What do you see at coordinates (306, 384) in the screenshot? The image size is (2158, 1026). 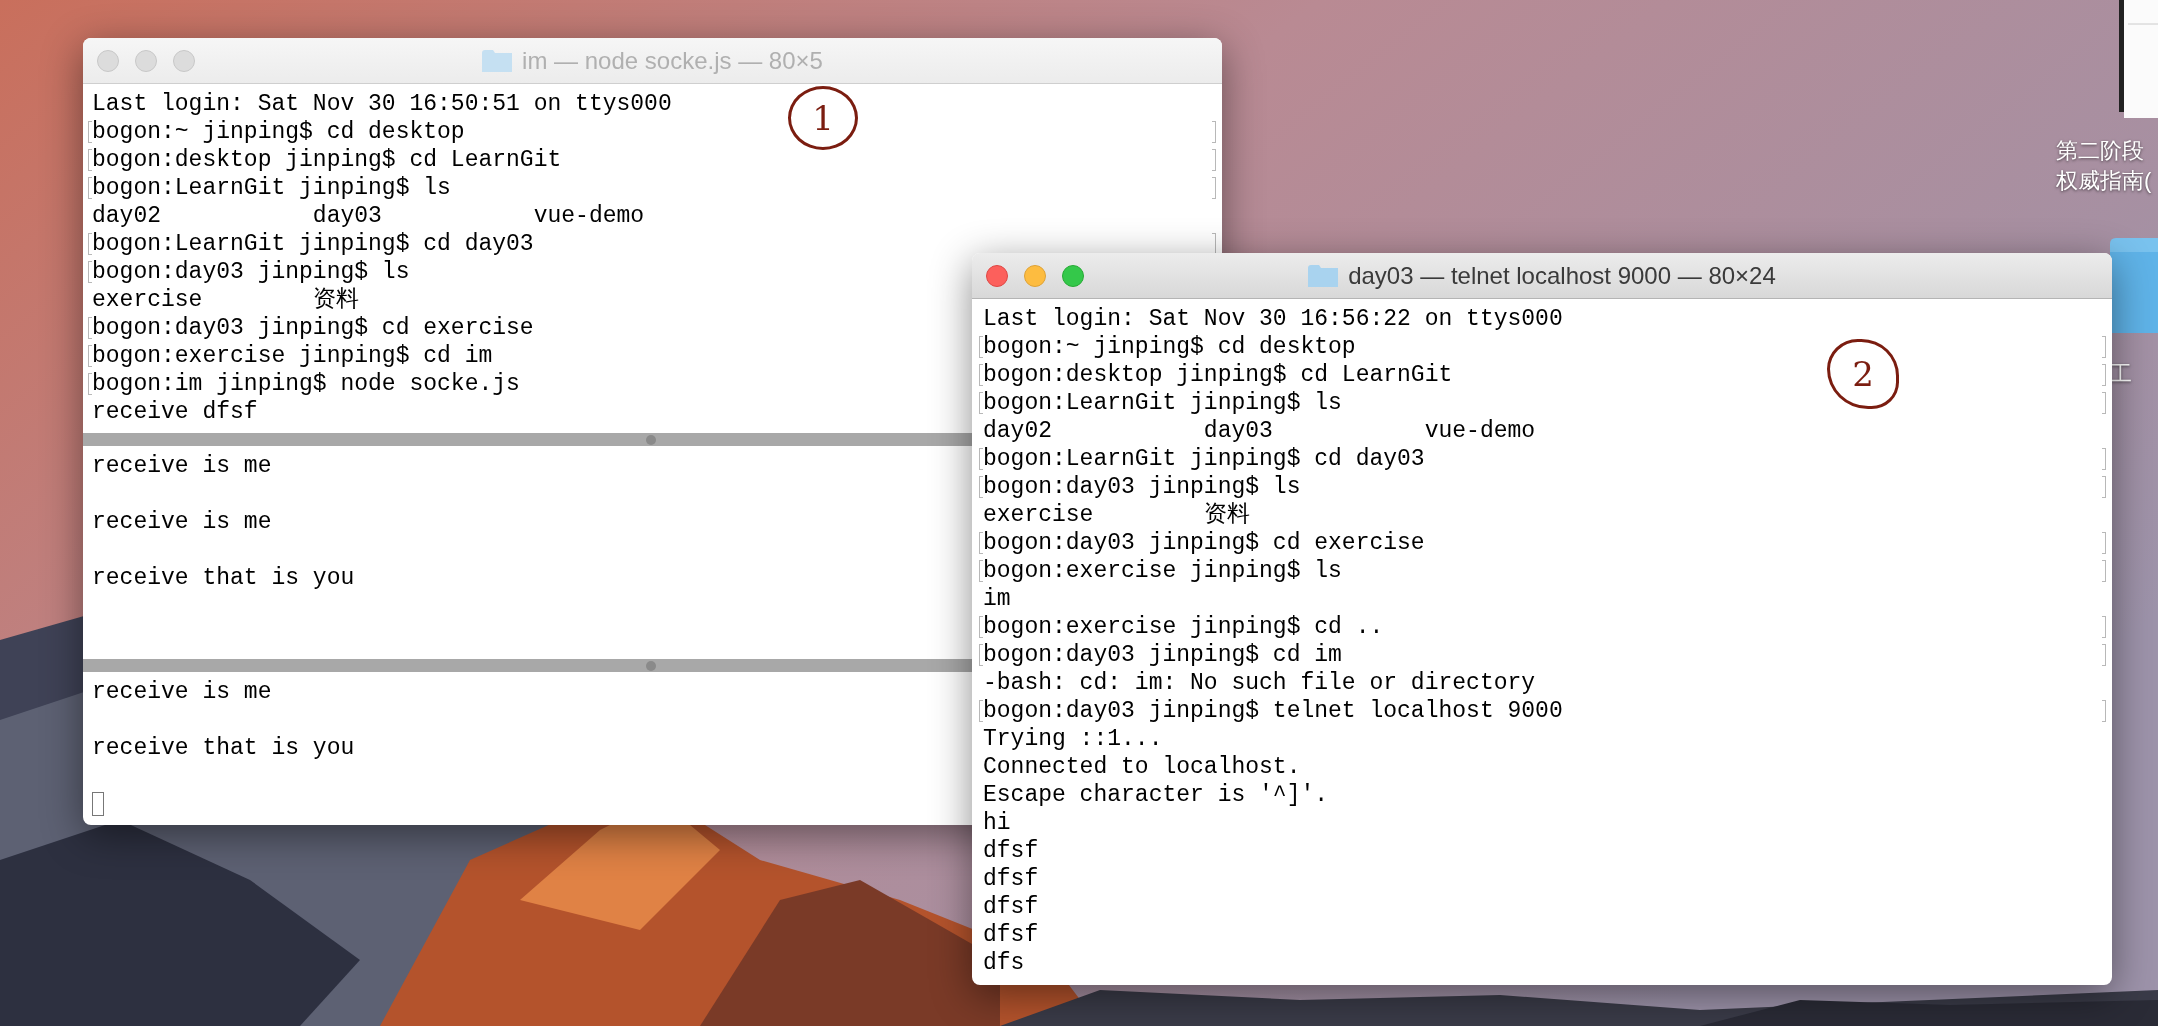 I see `terminal-line: bogon:im jinping$ node socke.js` at bounding box center [306, 384].